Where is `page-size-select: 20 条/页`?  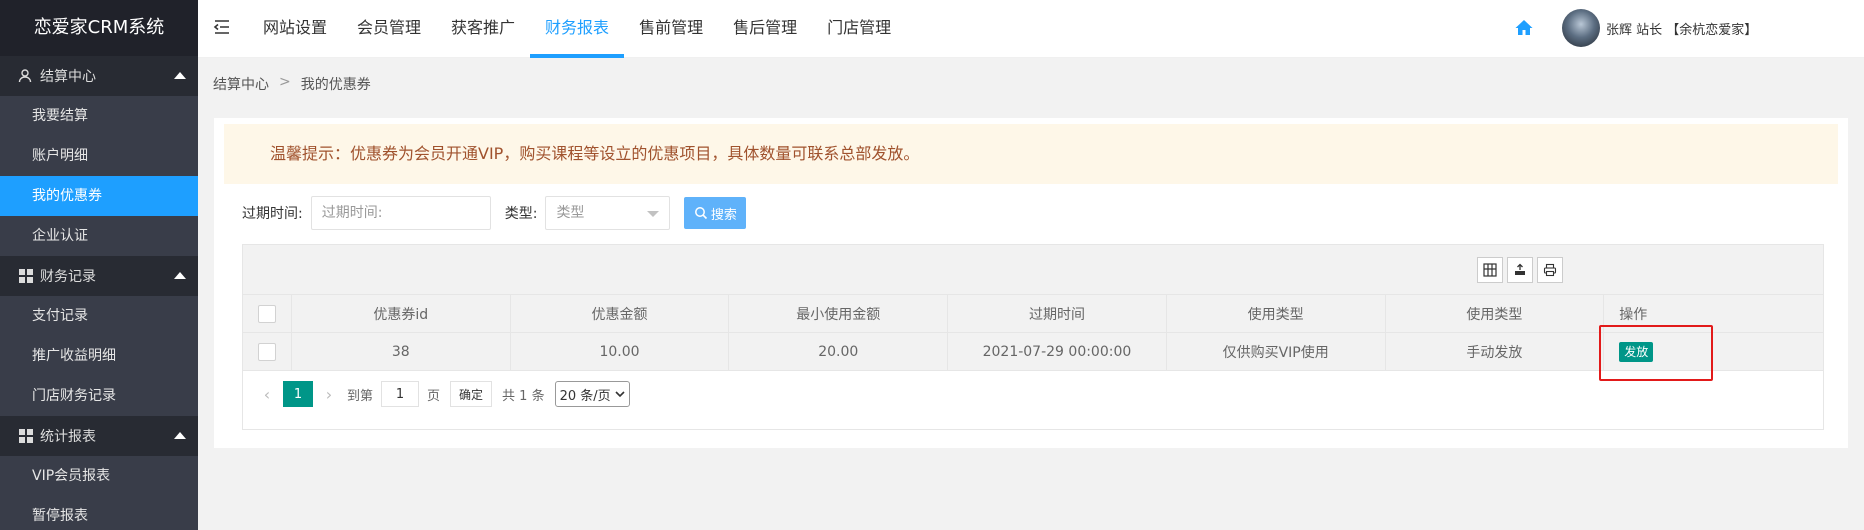 page-size-select: 20 条/页 is located at coordinates (592, 394).